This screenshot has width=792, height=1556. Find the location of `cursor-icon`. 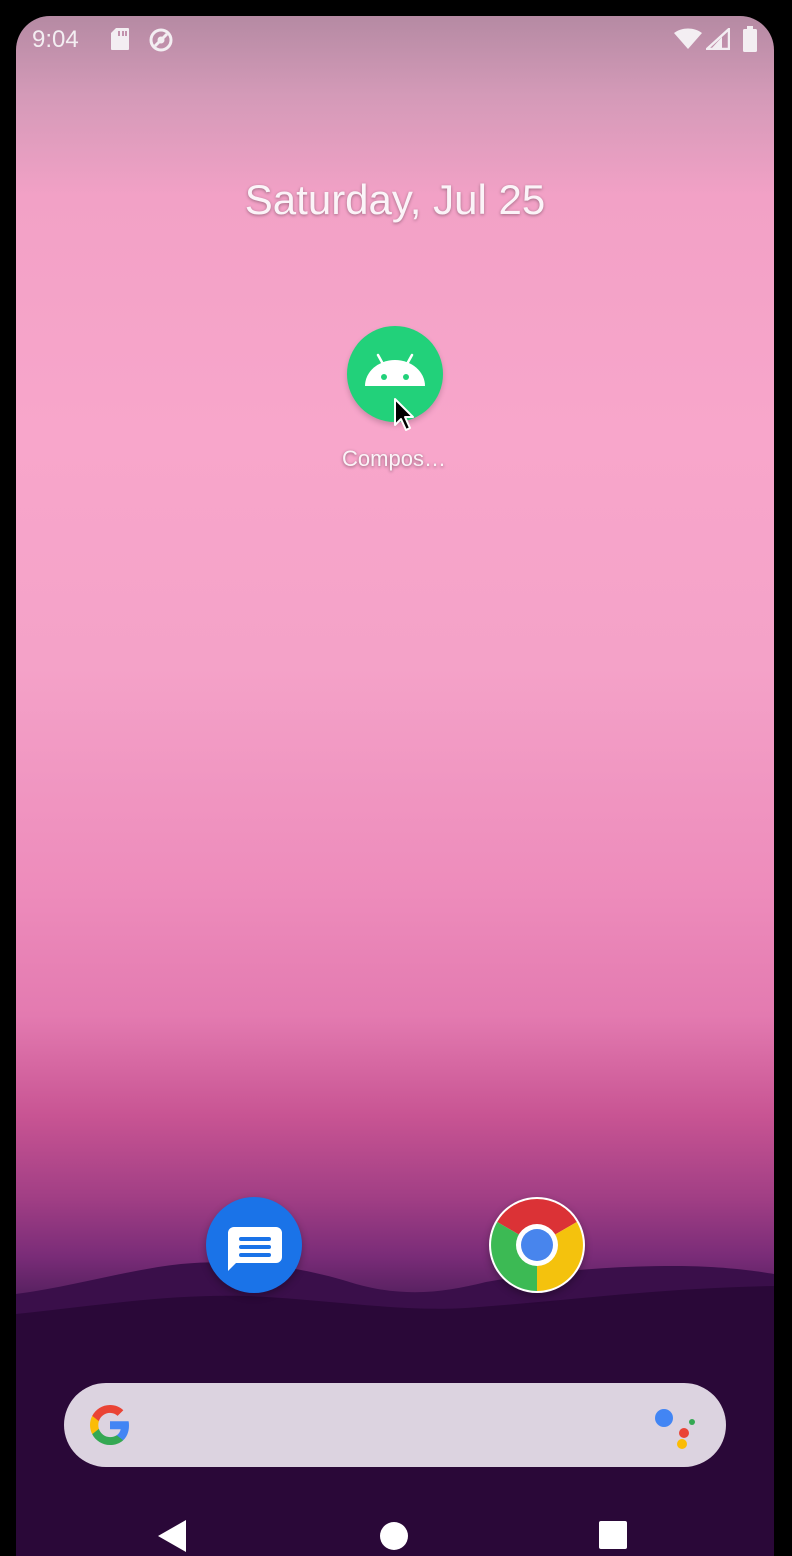

cursor-icon is located at coordinates (404, 414).